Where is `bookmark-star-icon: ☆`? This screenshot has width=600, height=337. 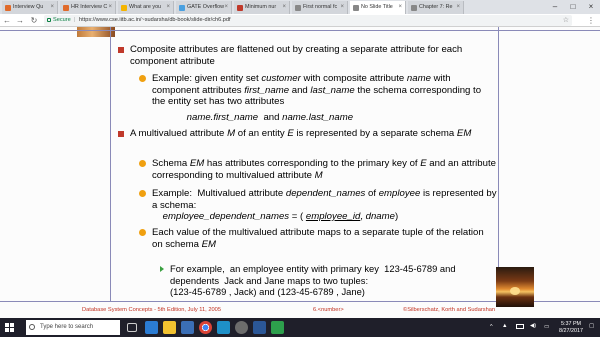 bookmark-star-icon: ☆ is located at coordinates (566, 20).